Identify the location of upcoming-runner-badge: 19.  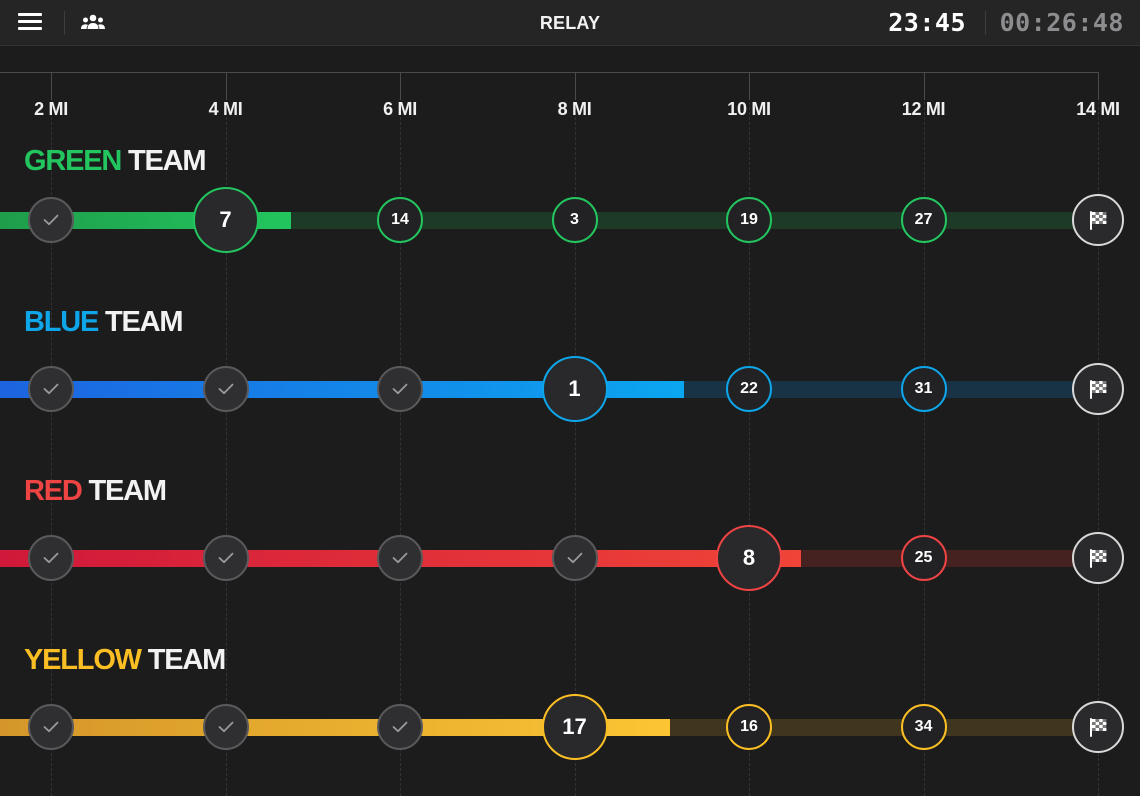
(749, 220).